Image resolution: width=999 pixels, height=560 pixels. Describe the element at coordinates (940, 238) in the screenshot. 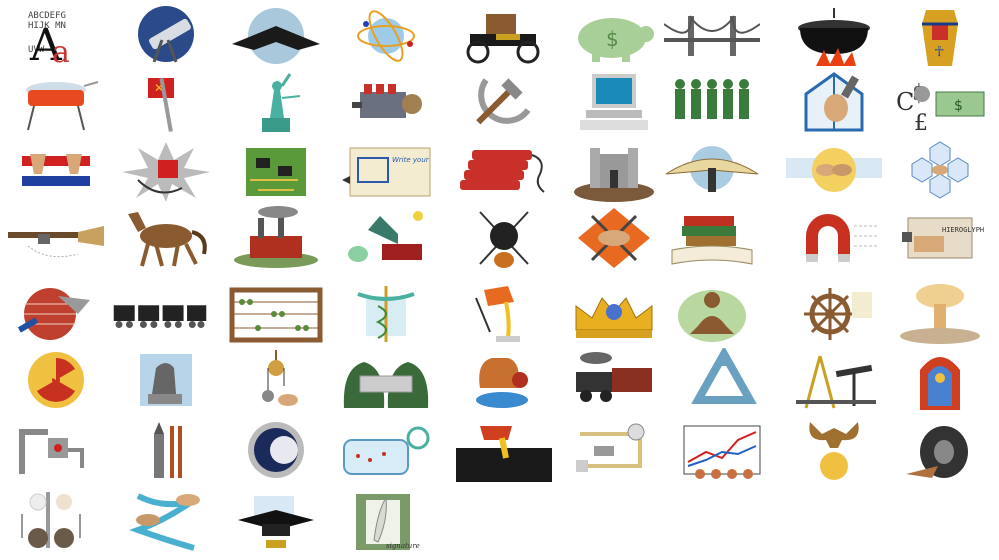

I see `stamp-pad-icon: HIEROGLYPH` at that location.